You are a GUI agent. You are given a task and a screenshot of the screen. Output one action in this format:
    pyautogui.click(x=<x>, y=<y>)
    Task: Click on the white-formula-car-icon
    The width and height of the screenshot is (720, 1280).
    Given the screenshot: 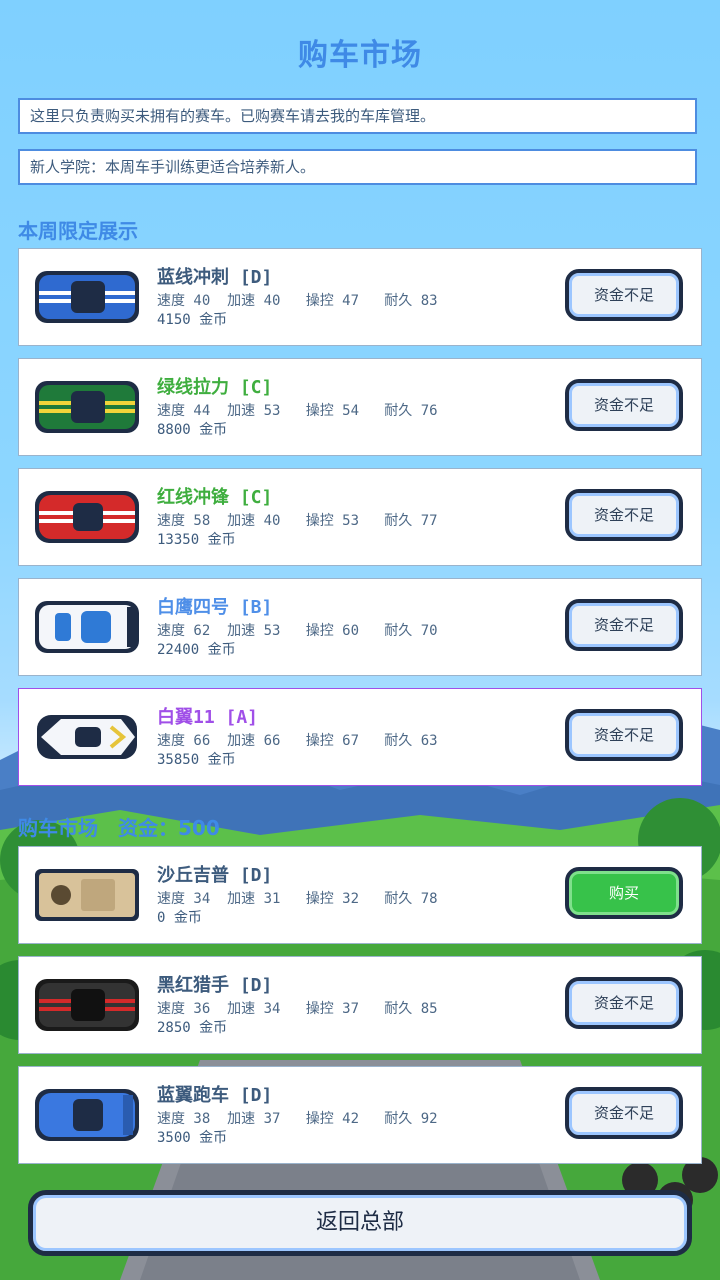 What is the action you would take?
    pyautogui.click(x=87, y=737)
    